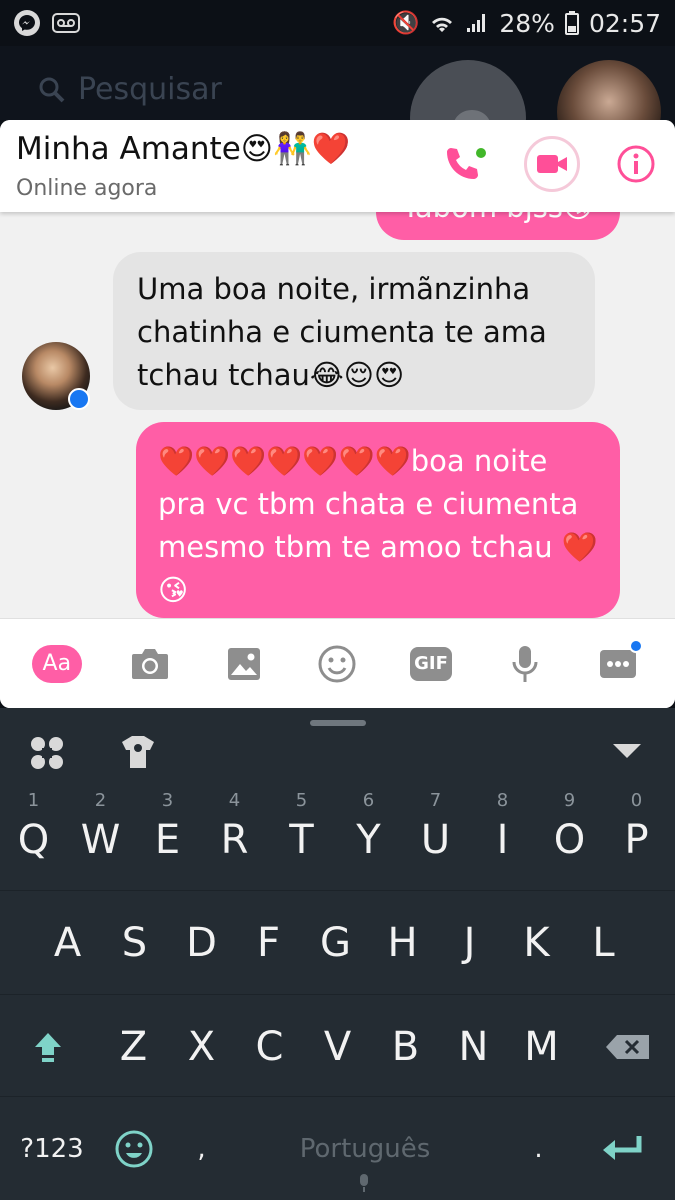 This screenshot has height=1200, width=675. I want to click on message-line: ❤️❤️❤️❤️❤️❤️❤️boa noite, so click(353, 461).